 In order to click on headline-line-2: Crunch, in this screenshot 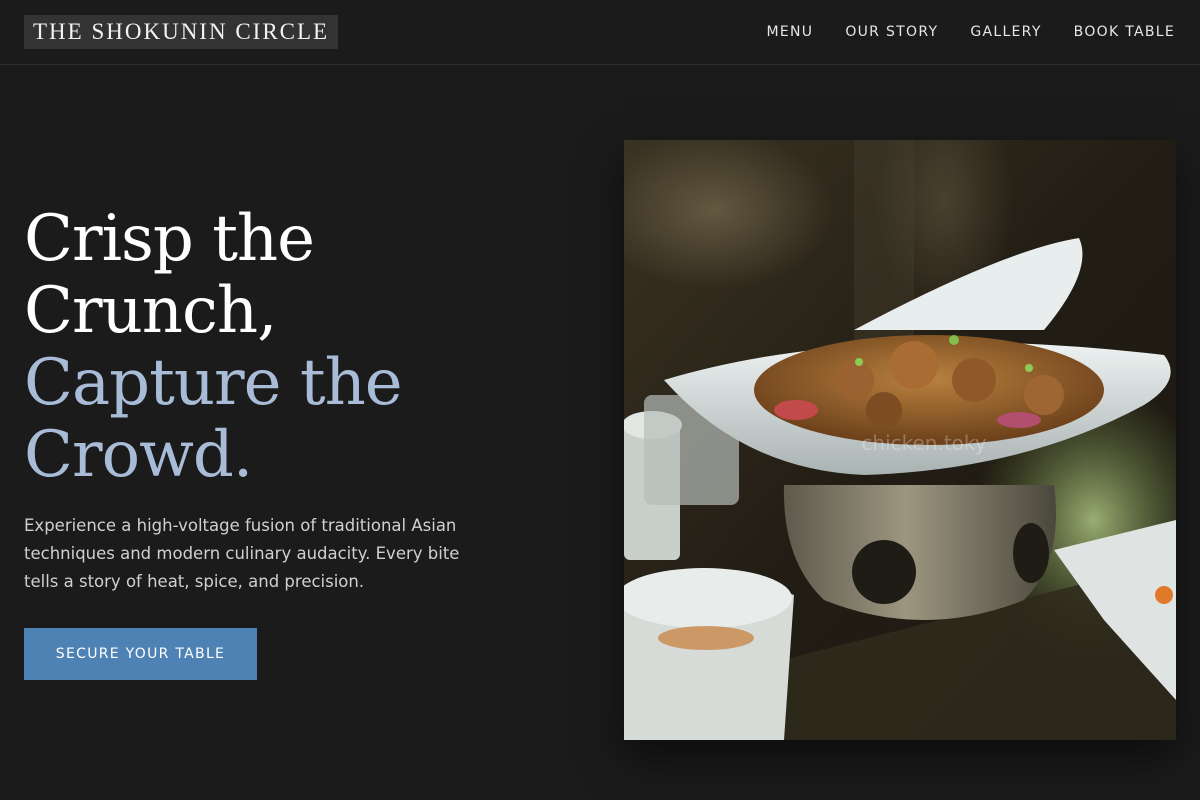, I will do `click(150, 311)`.